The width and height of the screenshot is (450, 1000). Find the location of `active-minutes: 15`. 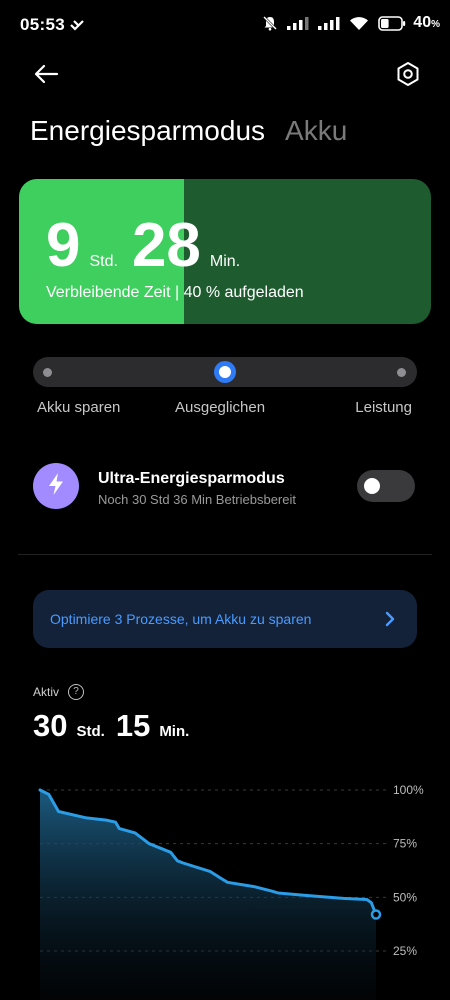

active-minutes: 15 is located at coordinates (133, 725).